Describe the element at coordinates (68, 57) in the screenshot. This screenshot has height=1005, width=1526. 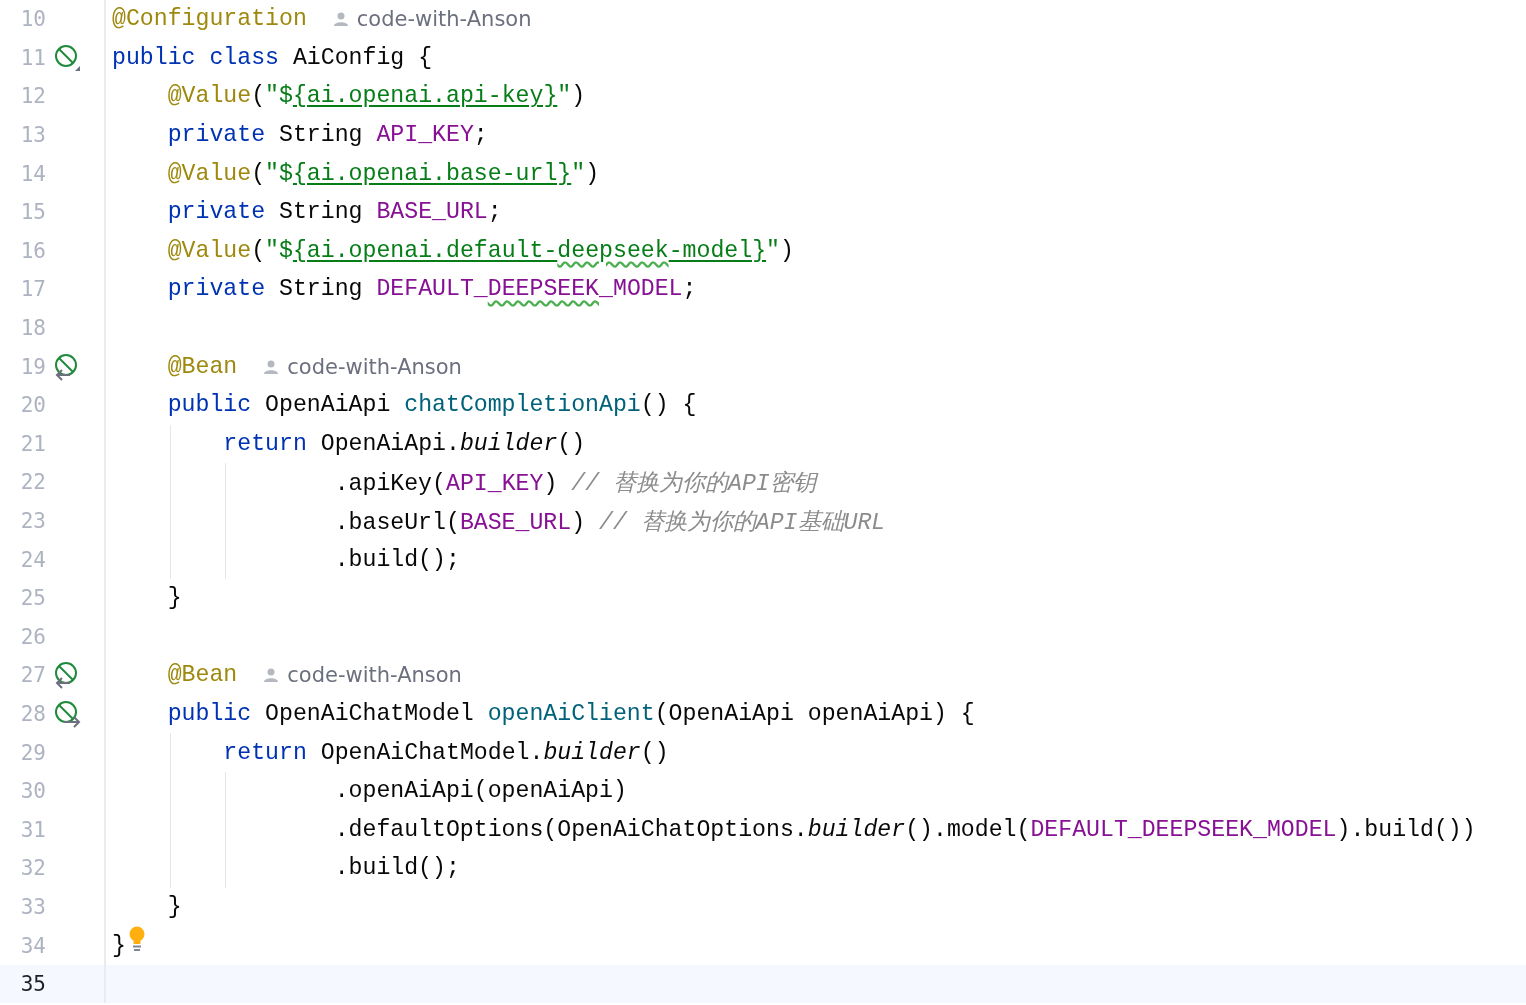
I see `bean-class-icon` at that location.